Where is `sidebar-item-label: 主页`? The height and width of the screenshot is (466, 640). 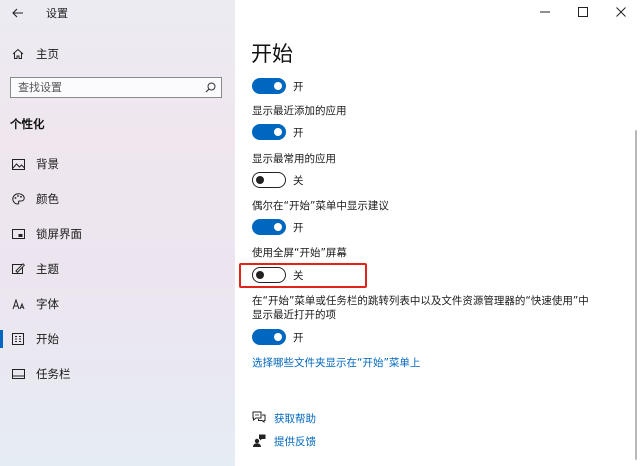
sidebar-item-label: 主页 is located at coordinates (47, 54).